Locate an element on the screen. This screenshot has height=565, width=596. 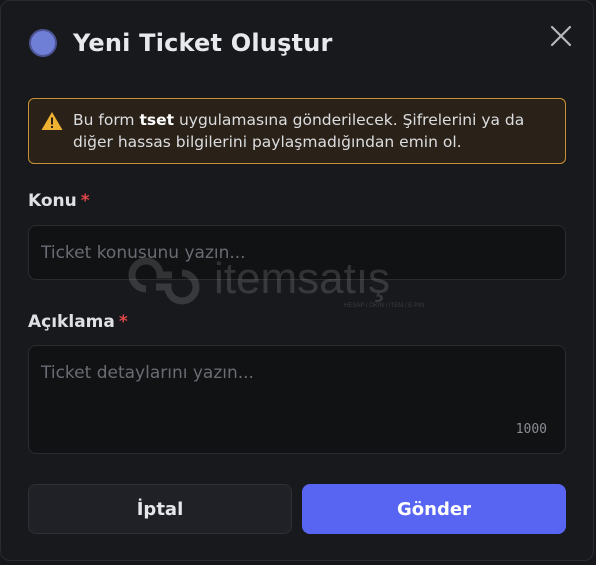
subject-field is located at coordinates (297, 252).